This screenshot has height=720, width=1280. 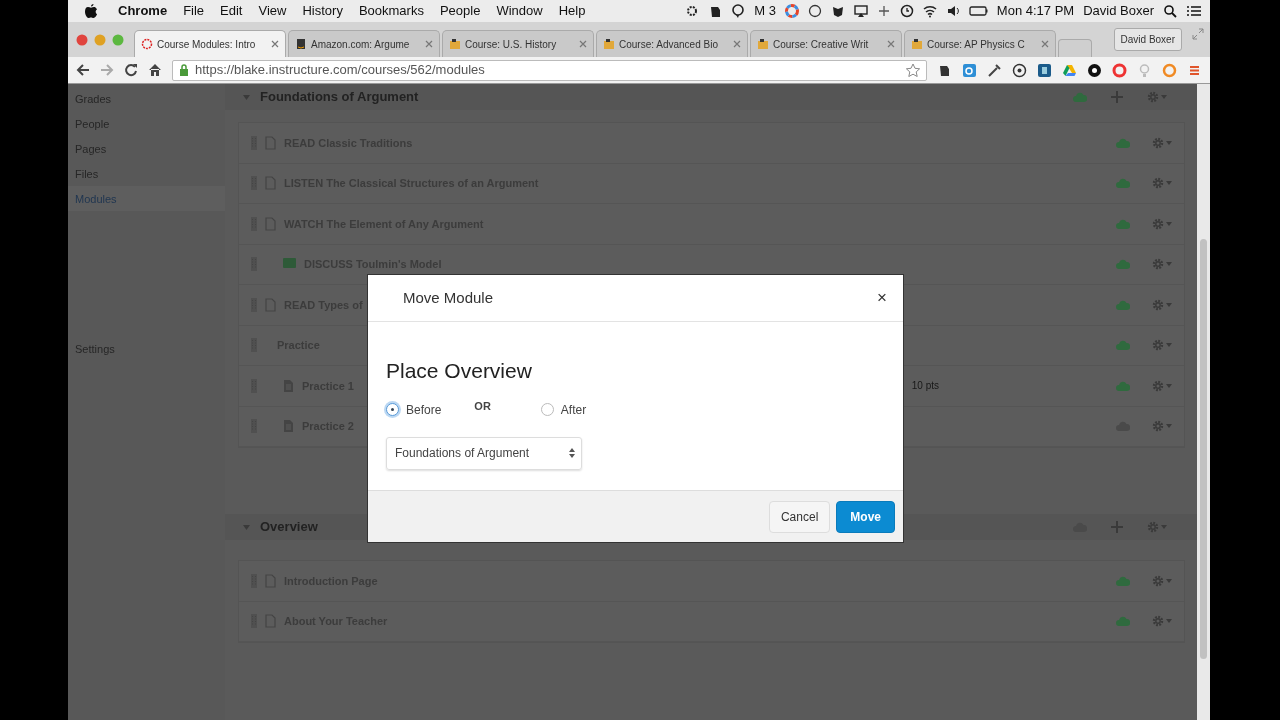 What do you see at coordinates (391, 11) in the screenshot?
I see `menu-item: Bookmarks` at bounding box center [391, 11].